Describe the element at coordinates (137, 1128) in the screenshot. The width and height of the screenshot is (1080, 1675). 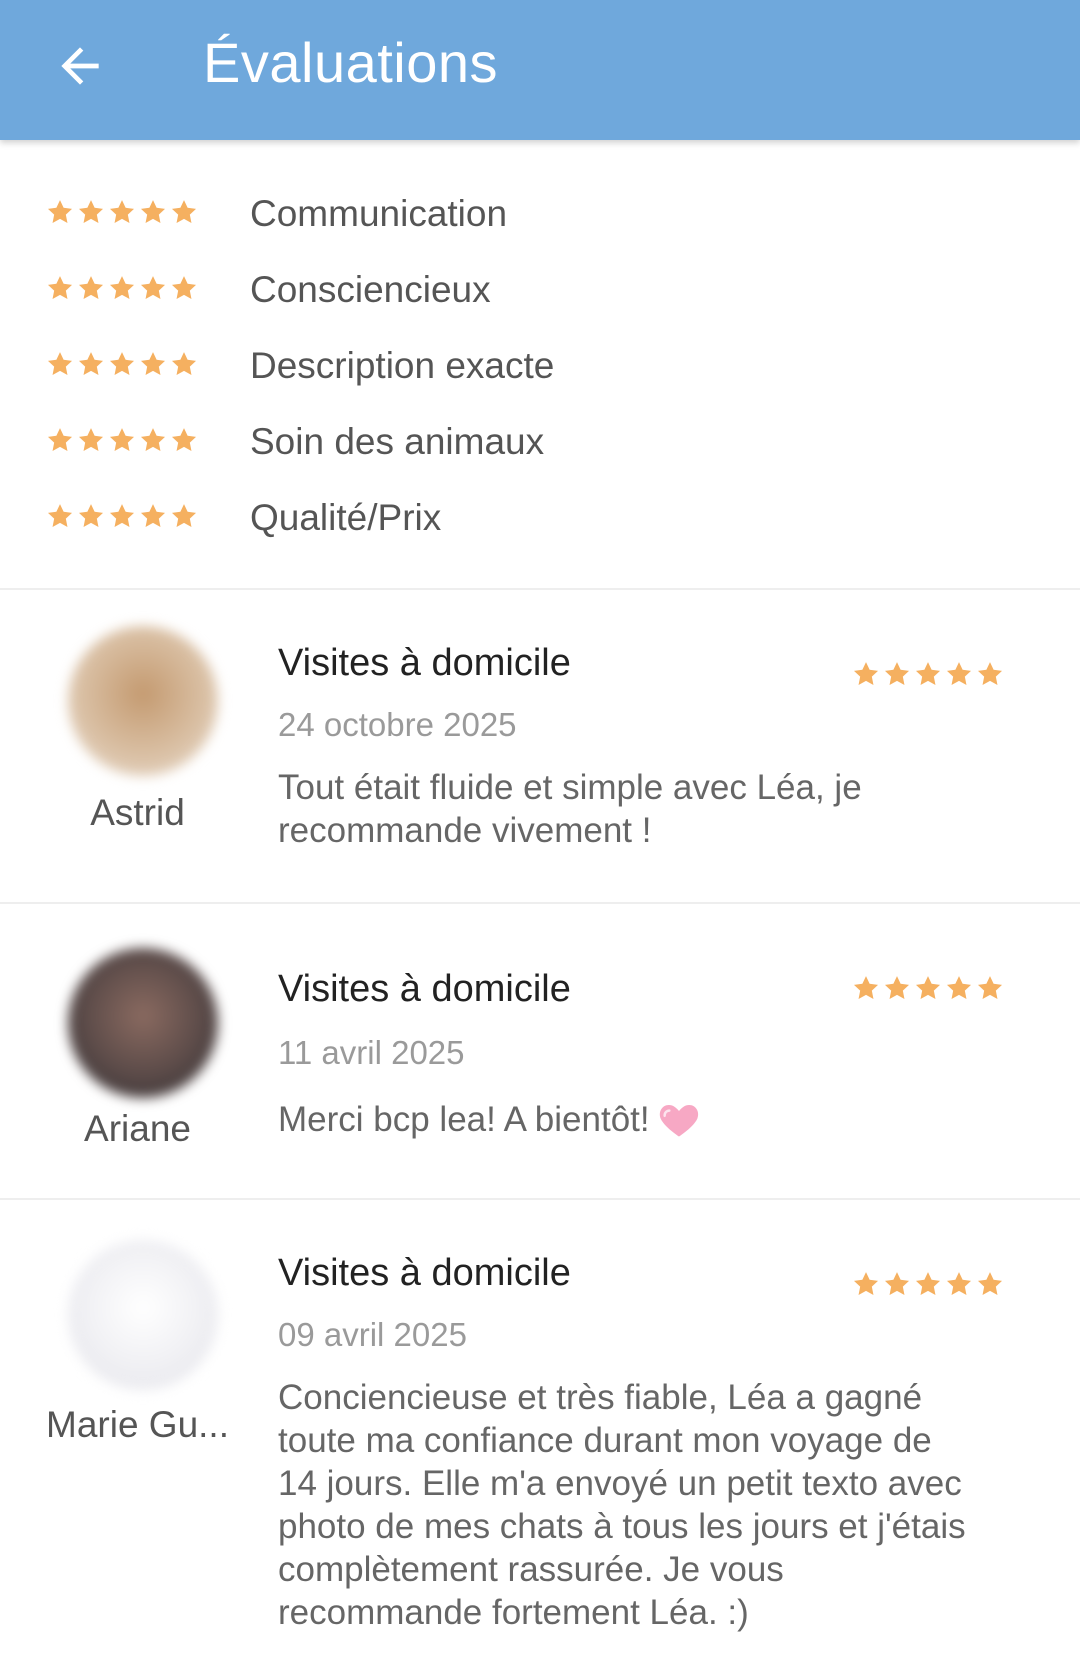
I see `reviewer-name: Ariane` at that location.